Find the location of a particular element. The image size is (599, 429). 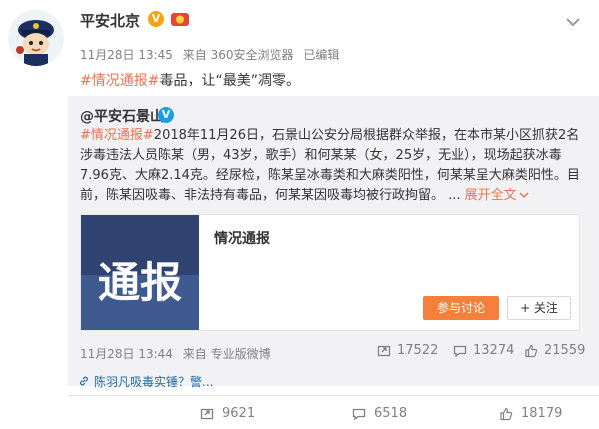

repost-author: @平安石景山 is located at coordinates (122, 116).